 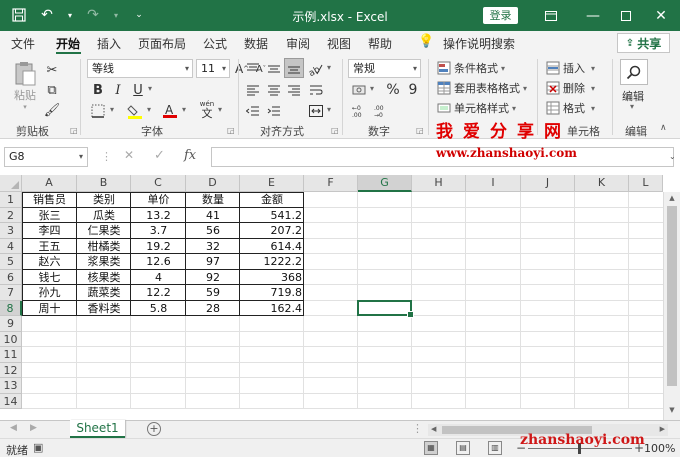 What do you see at coordinates (11, 324) in the screenshot?
I see `row-header-9: 9` at bounding box center [11, 324].